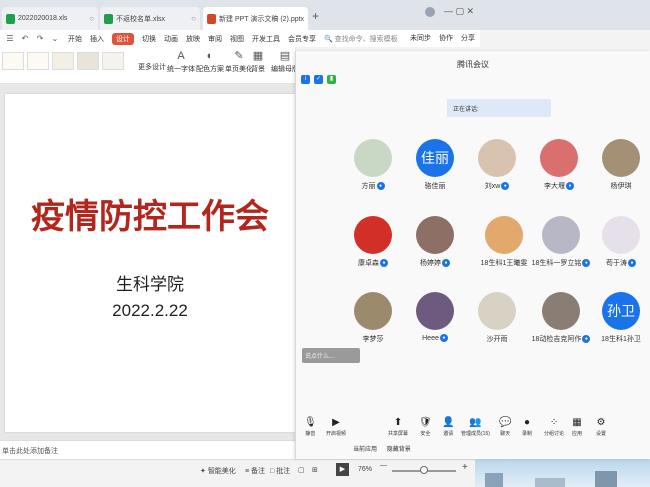 This screenshot has width=650, height=487. What do you see at coordinates (342, 469) in the screenshot?
I see `slideshow-play-button: ▶` at bounding box center [342, 469].